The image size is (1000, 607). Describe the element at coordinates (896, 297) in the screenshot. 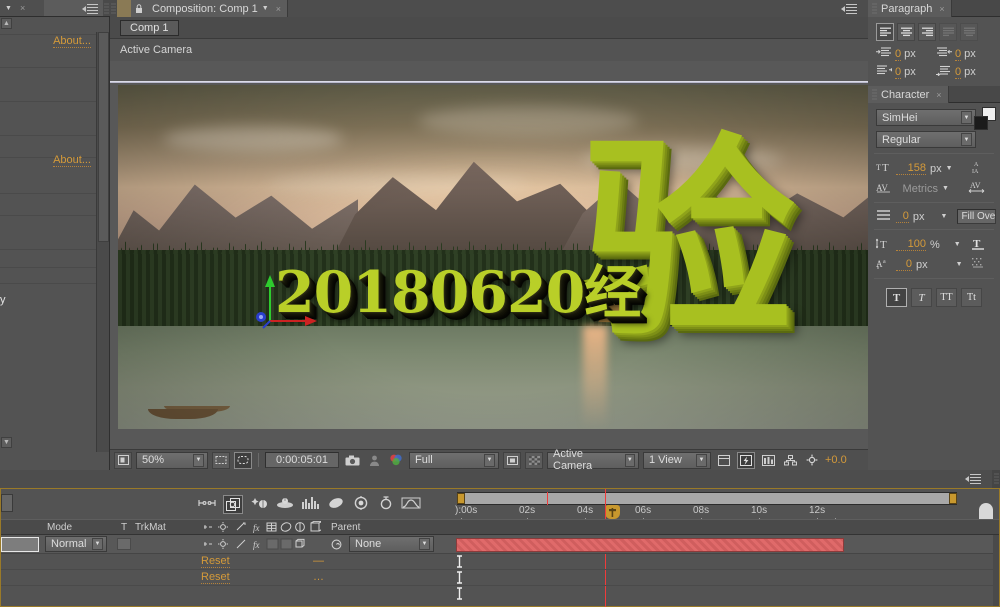

I see `faux-bold-button: T` at that location.